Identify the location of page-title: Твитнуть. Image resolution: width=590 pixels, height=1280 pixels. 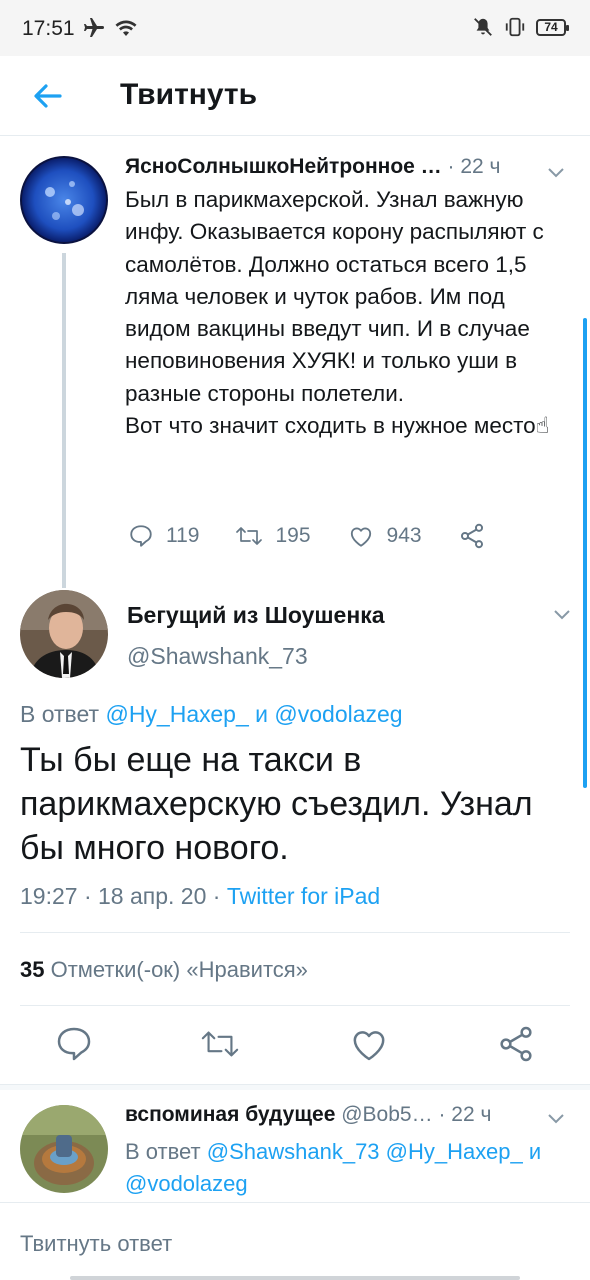
(189, 94).